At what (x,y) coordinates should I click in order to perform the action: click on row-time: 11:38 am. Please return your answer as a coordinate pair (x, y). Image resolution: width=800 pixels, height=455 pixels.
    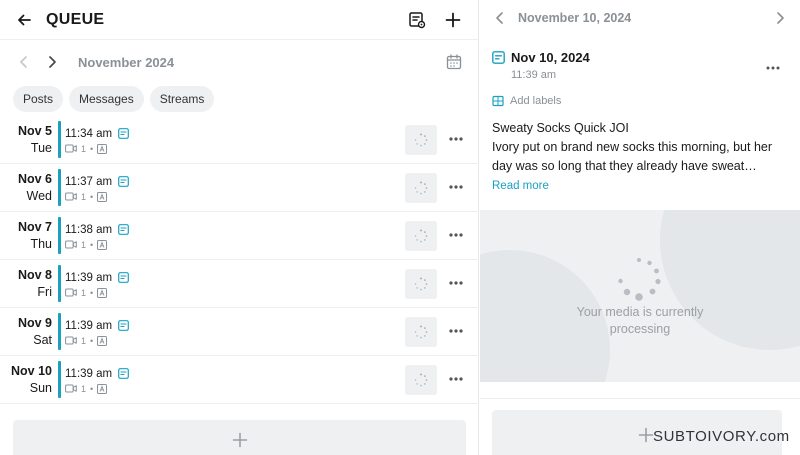
    Looking at the image, I should click on (89, 229).